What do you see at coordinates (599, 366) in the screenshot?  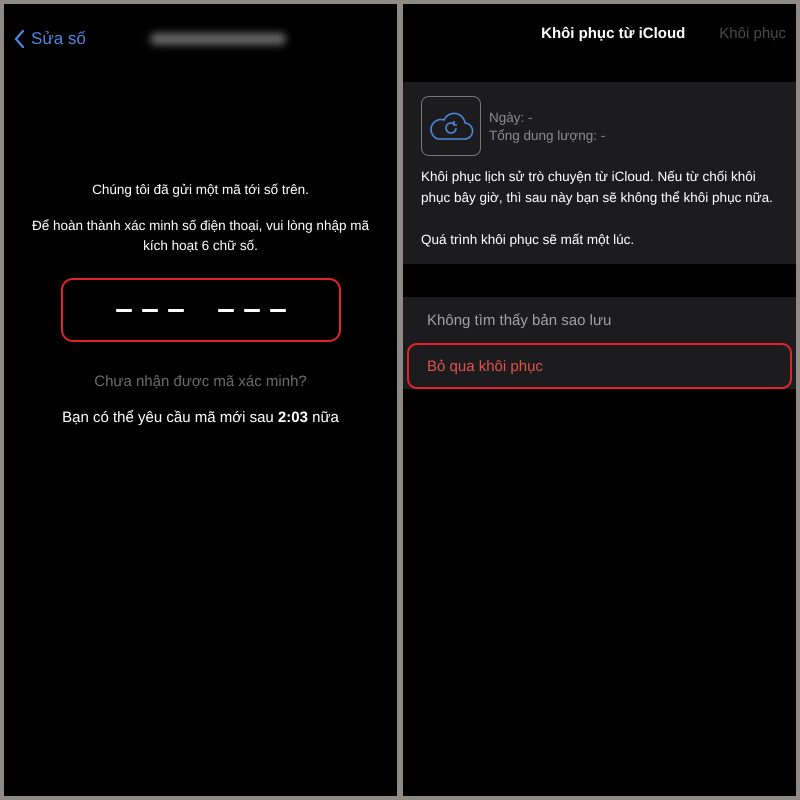 I see `option-item: Bỏ qua khôi phục` at bounding box center [599, 366].